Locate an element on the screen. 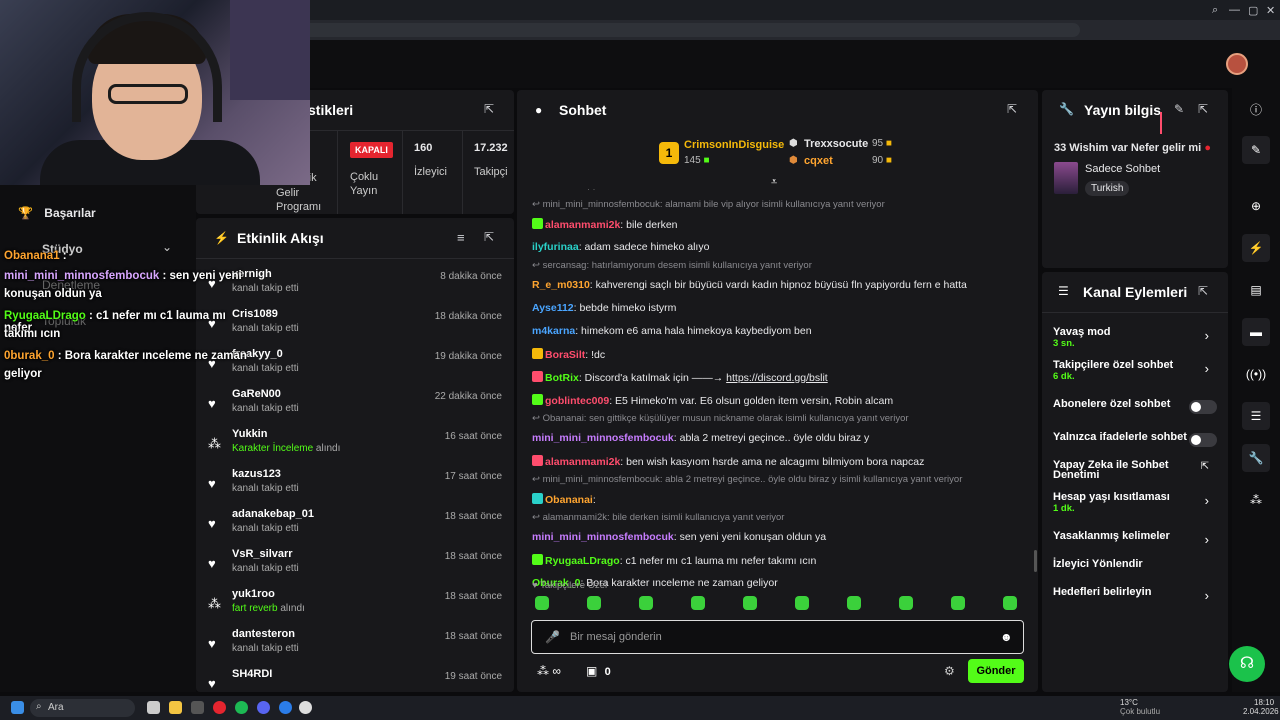 The image size is (1280, 720). chat-bubble-icon: ▬ is located at coordinates (1256, 332).